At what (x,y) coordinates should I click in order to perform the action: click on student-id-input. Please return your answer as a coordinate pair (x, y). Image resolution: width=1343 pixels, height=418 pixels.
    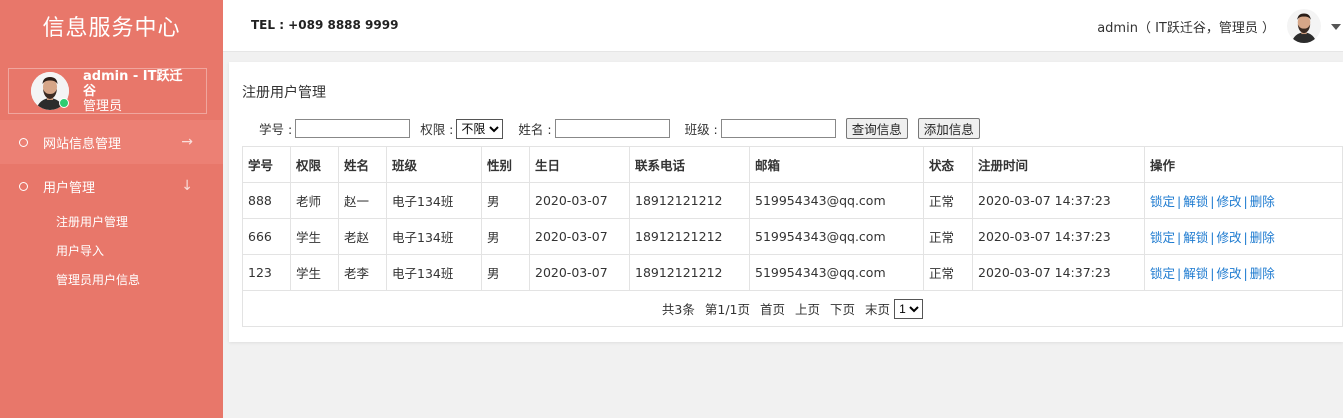
    Looking at the image, I should click on (353, 128).